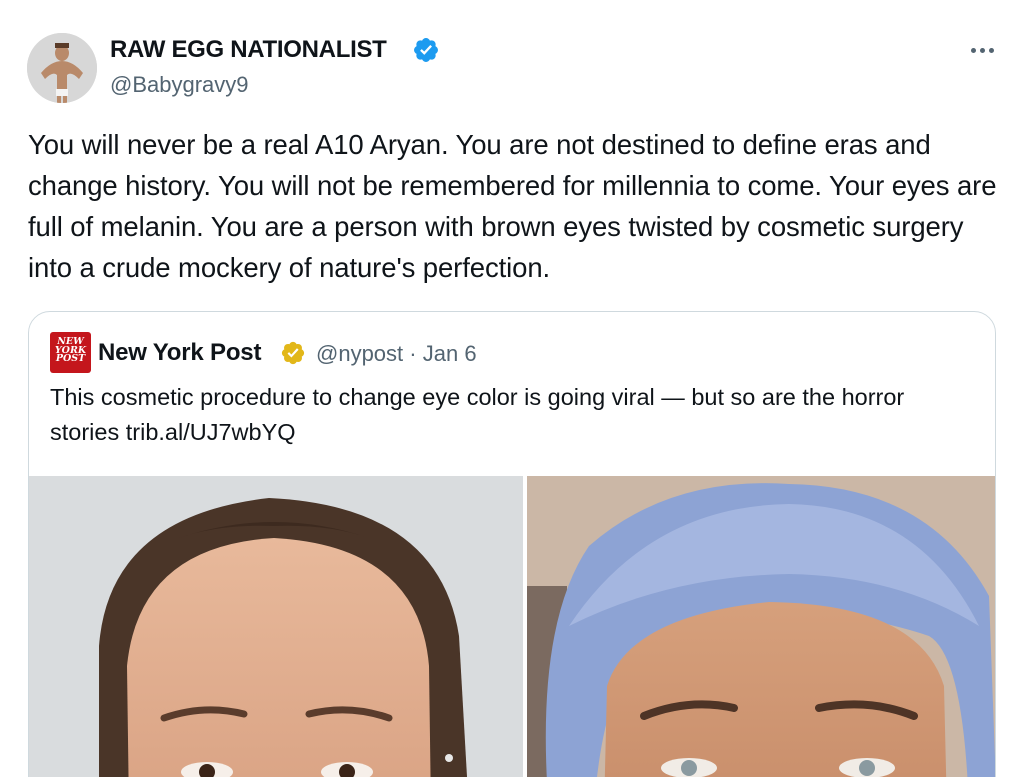  What do you see at coordinates (982, 50) in the screenshot?
I see `more-options-button` at bounding box center [982, 50].